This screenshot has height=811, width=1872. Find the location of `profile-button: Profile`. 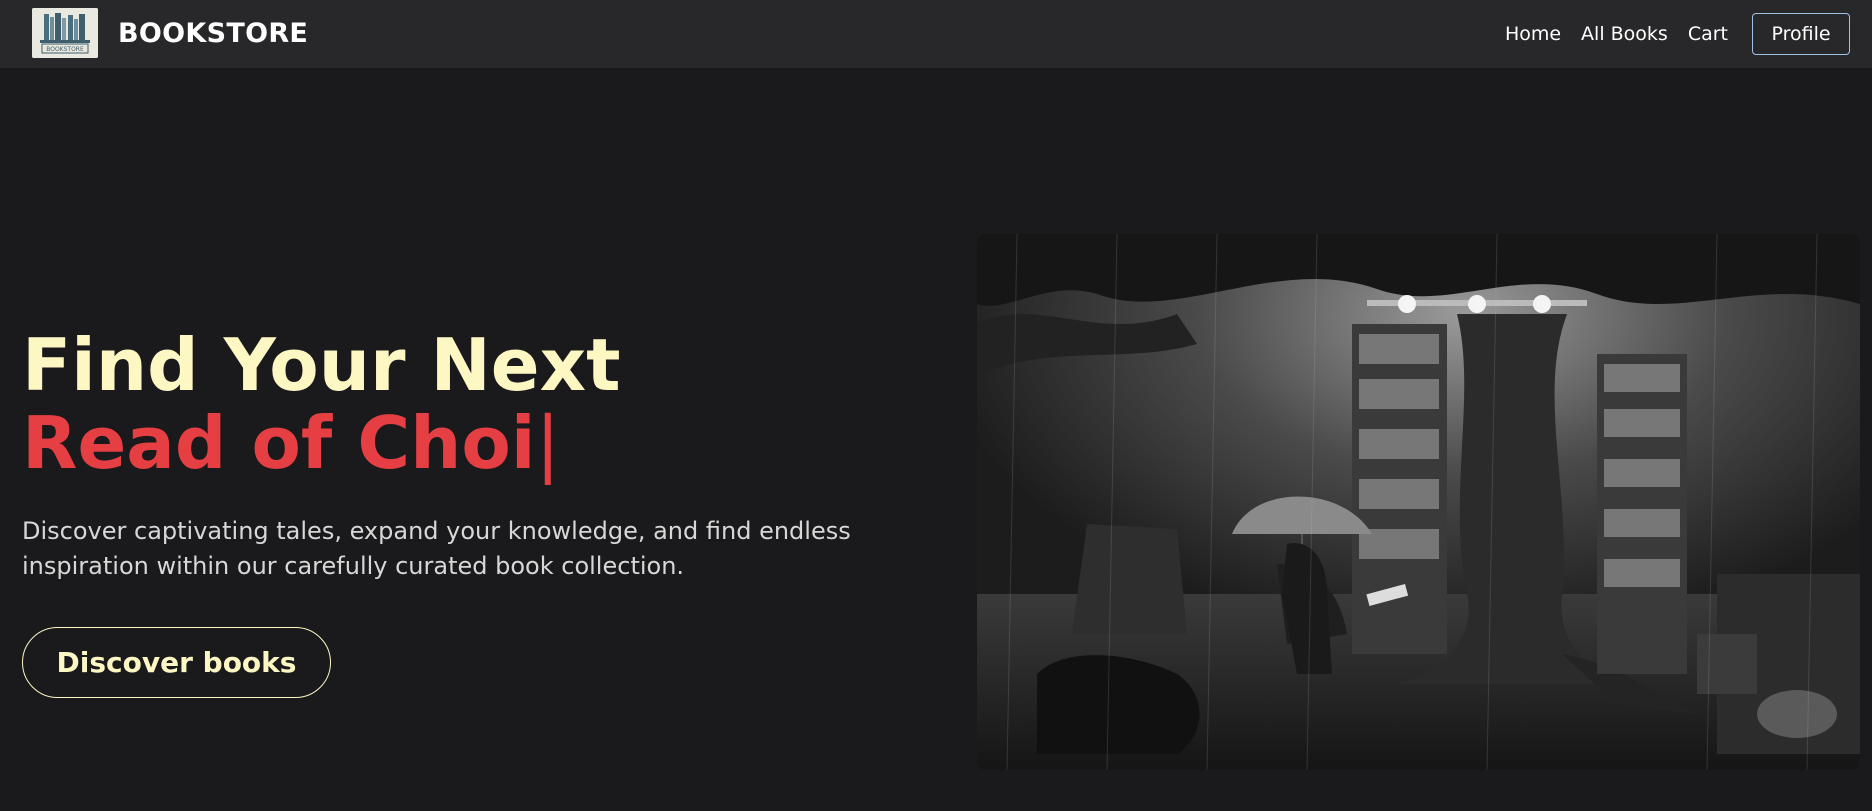

profile-button: Profile is located at coordinates (1801, 34).